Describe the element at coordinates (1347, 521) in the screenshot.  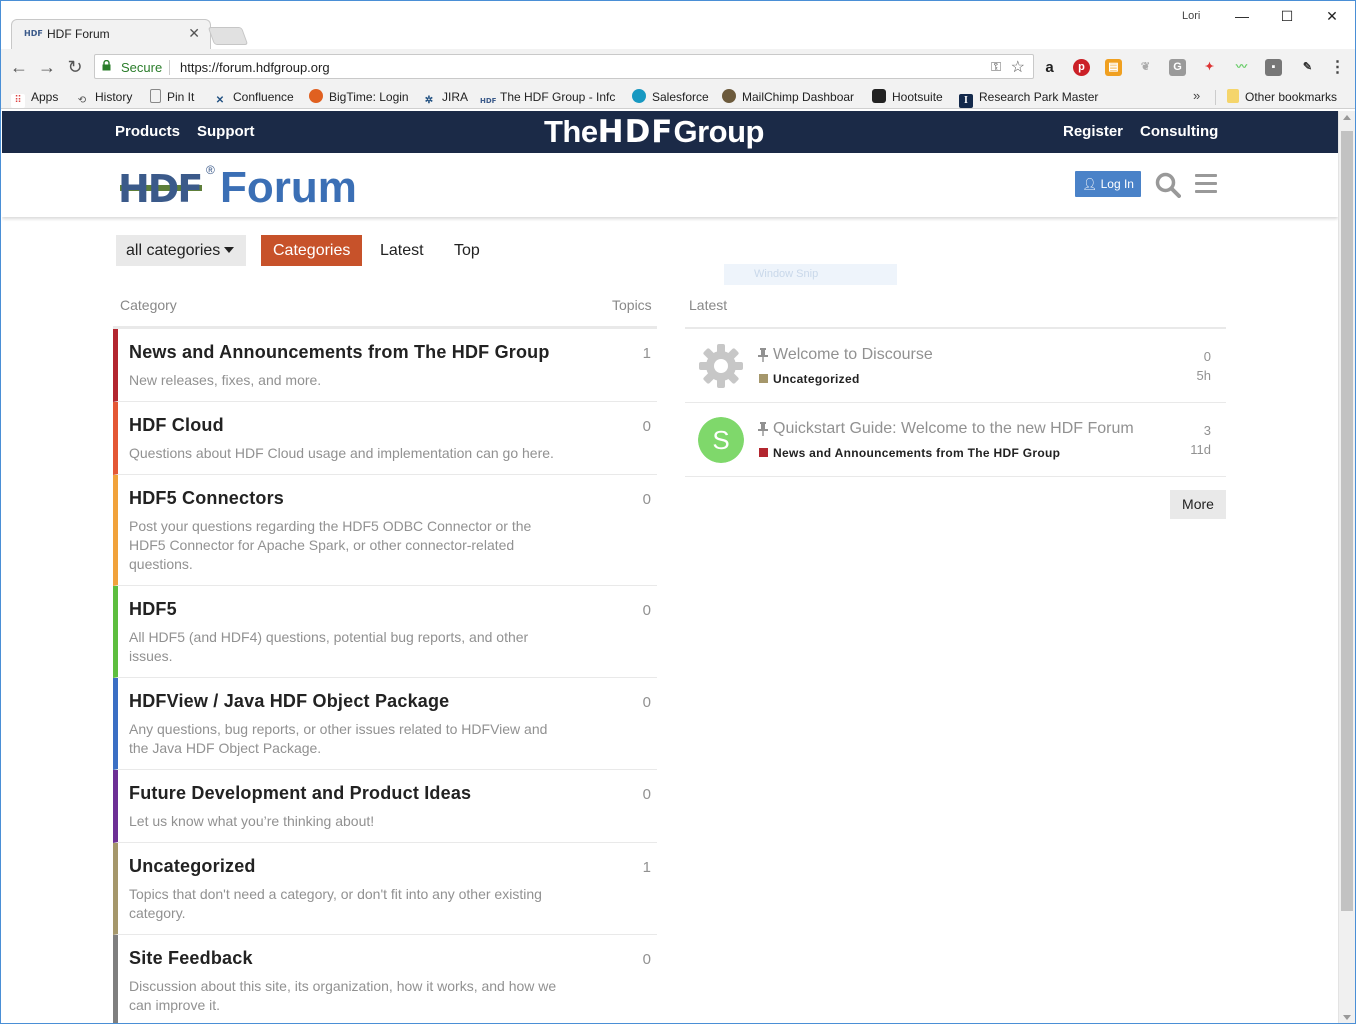
I see `scrollbar-thumb` at that location.